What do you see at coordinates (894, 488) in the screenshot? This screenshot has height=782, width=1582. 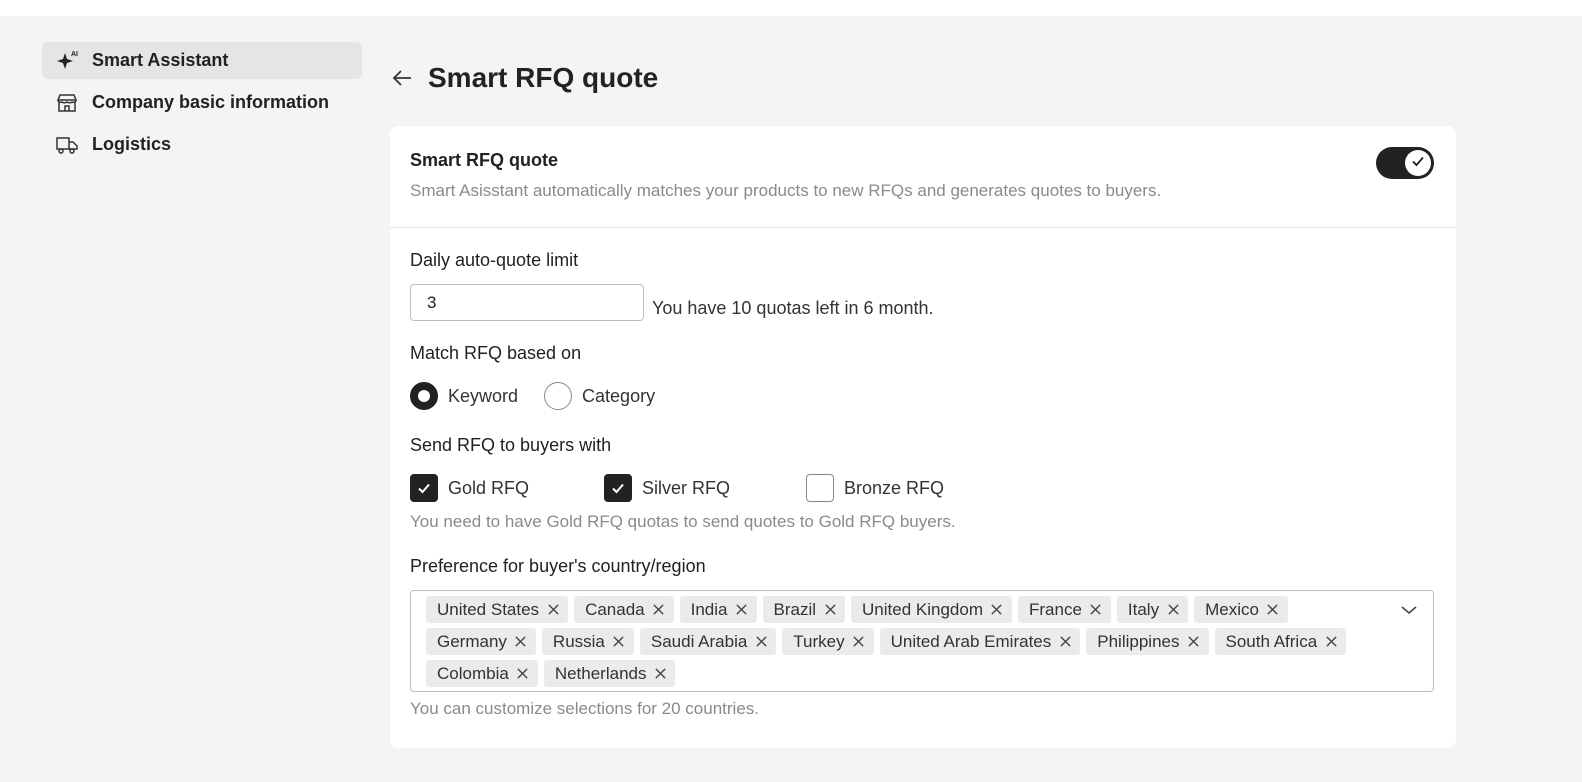 I see `checkbox-bronze-rfq-label: Bronze RFQ` at bounding box center [894, 488].